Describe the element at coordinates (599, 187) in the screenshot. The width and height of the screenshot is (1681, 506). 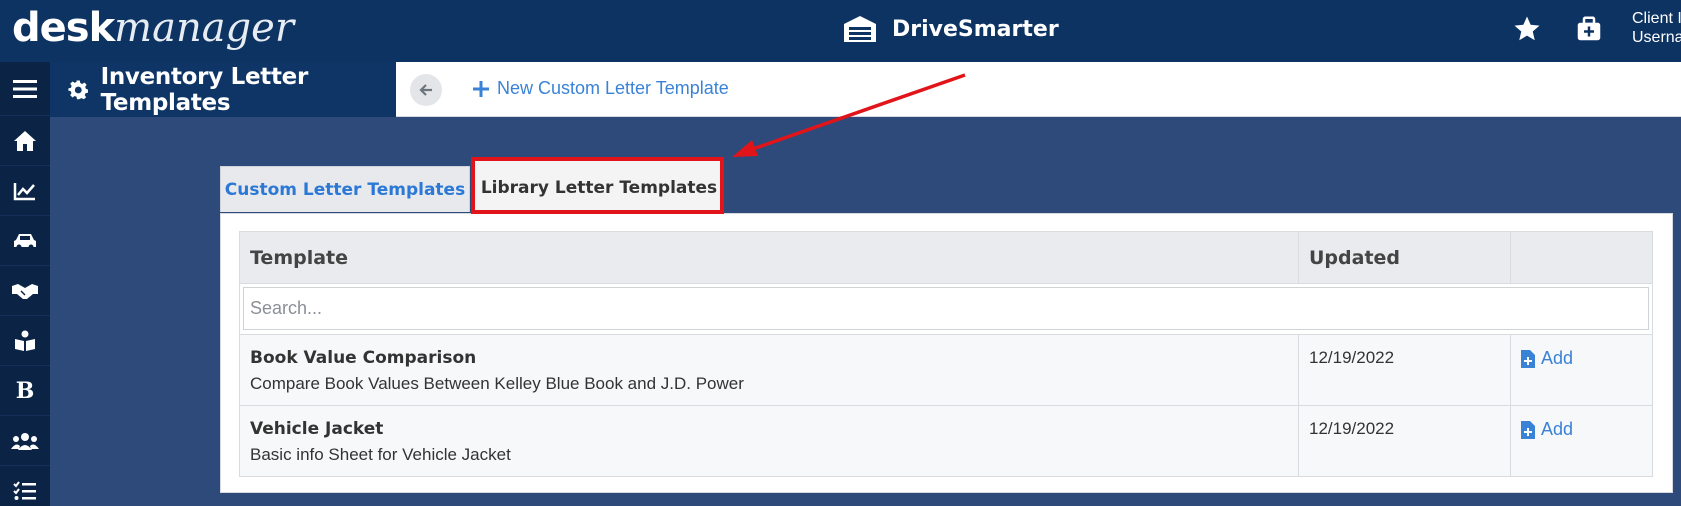
I see `tab-library-letter-templates: Library Letter Templates` at that location.